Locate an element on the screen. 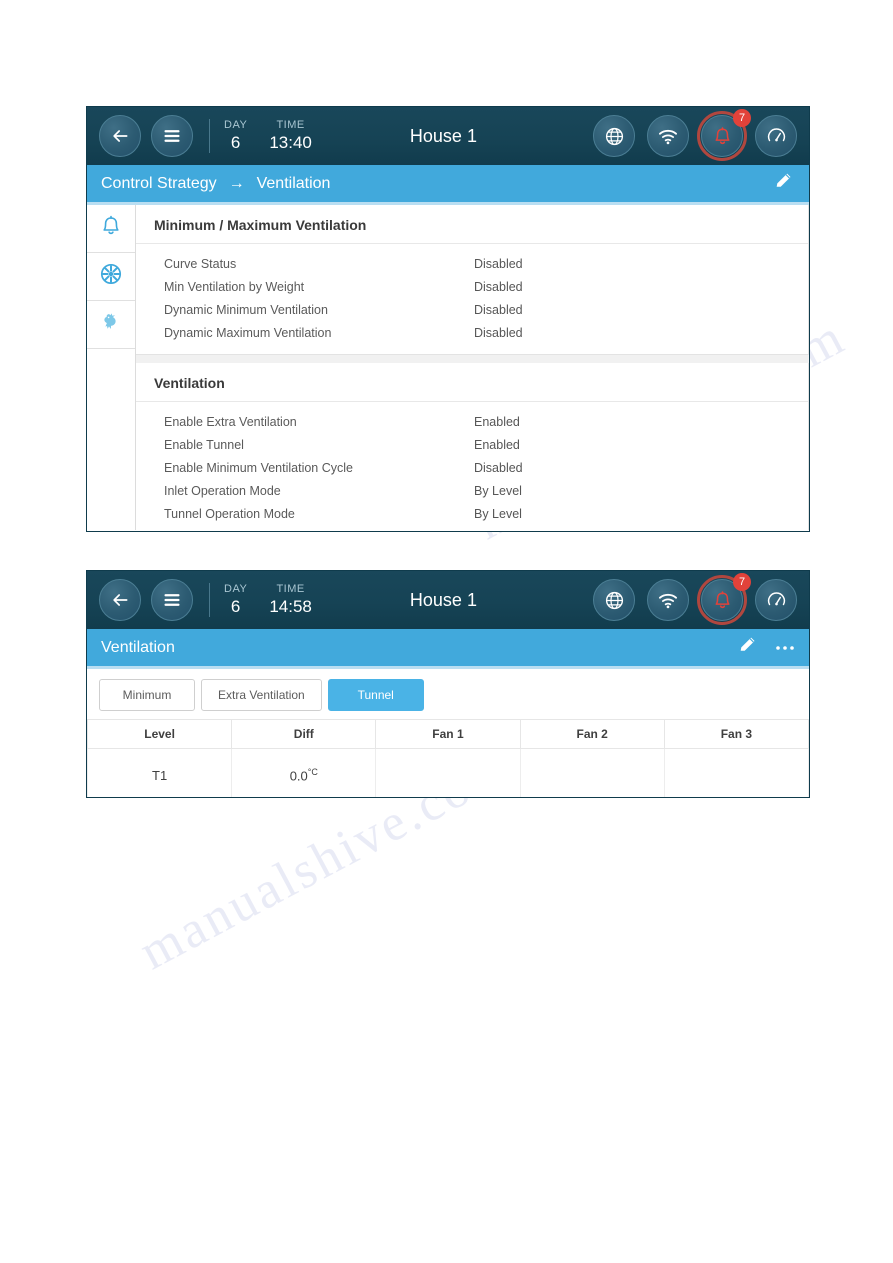 This screenshot has height=1263, width=893. breadcrumb-arrow-icon: → is located at coordinates (236, 183).